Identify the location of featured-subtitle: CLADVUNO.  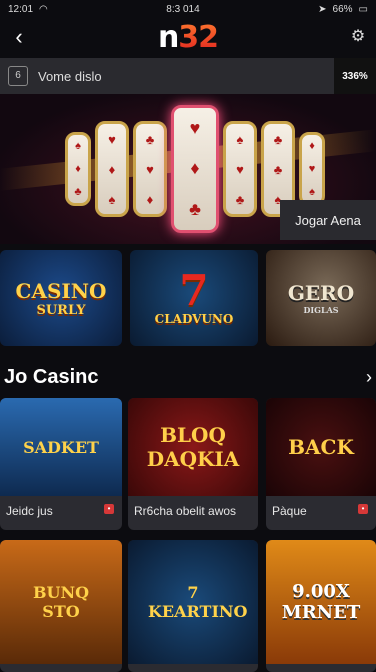
(194, 319).